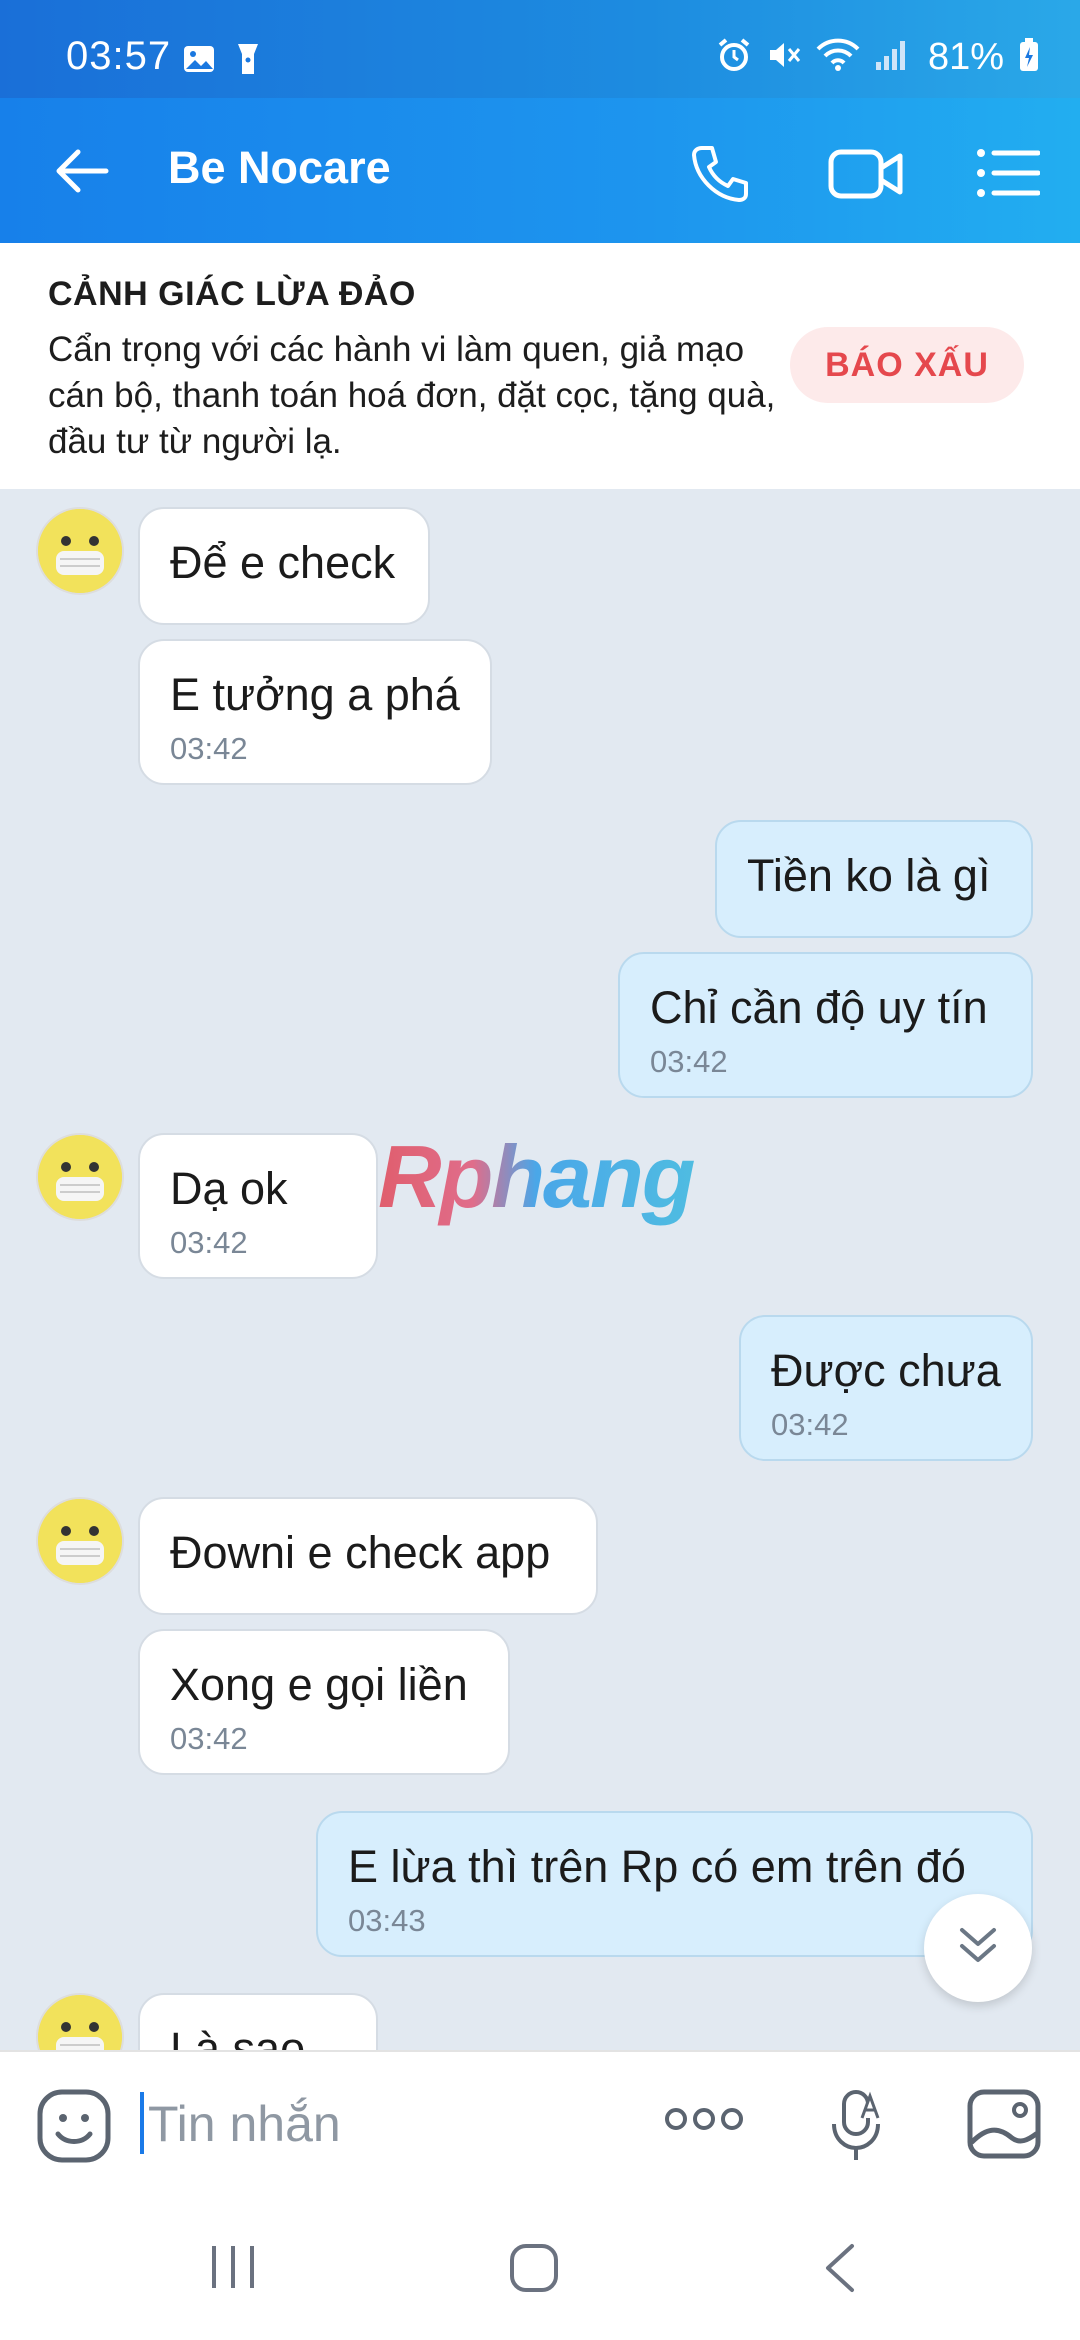  What do you see at coordinates (540, 49) in the screenshot?
I see `status-bar: 03:57 81%` at bounding box center [540, 49].